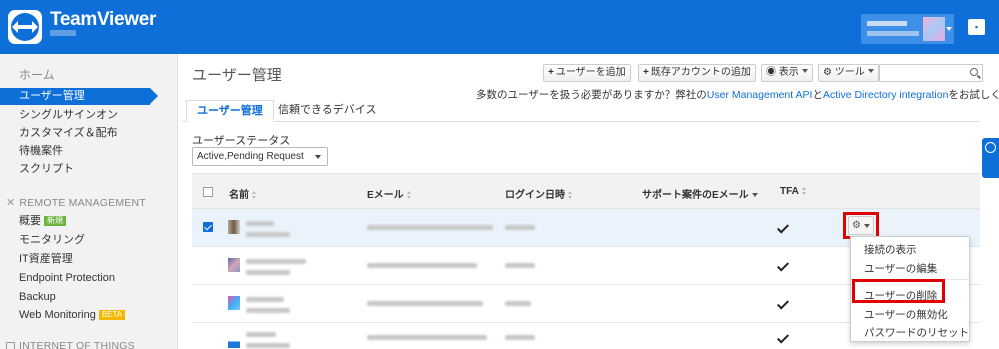 Image resolution: width=999 pixels, height=349 pixels. Describe the element at coordinates (898, 291) in the screenshot. I see `highlight-box-delete` at that location.